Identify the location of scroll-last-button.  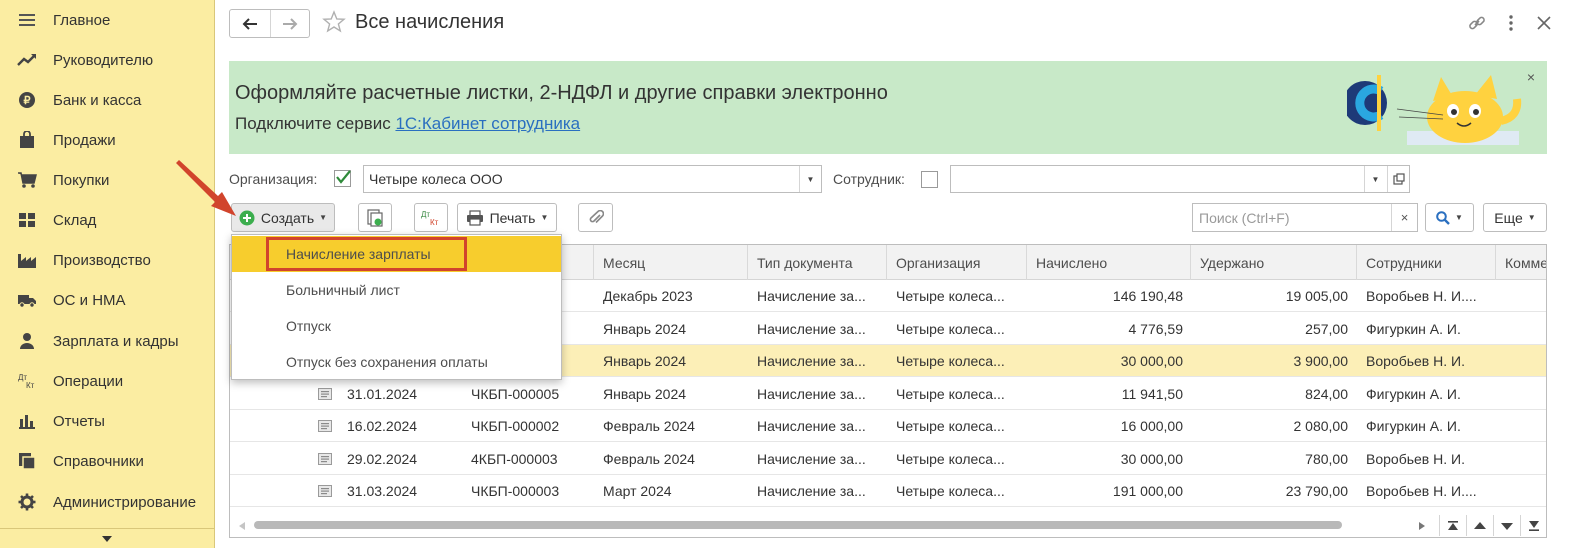
(1533, 525).